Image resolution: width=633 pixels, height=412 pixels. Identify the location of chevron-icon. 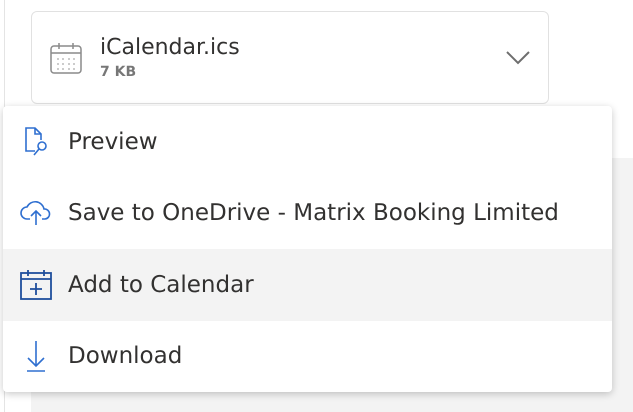
(518, 57).